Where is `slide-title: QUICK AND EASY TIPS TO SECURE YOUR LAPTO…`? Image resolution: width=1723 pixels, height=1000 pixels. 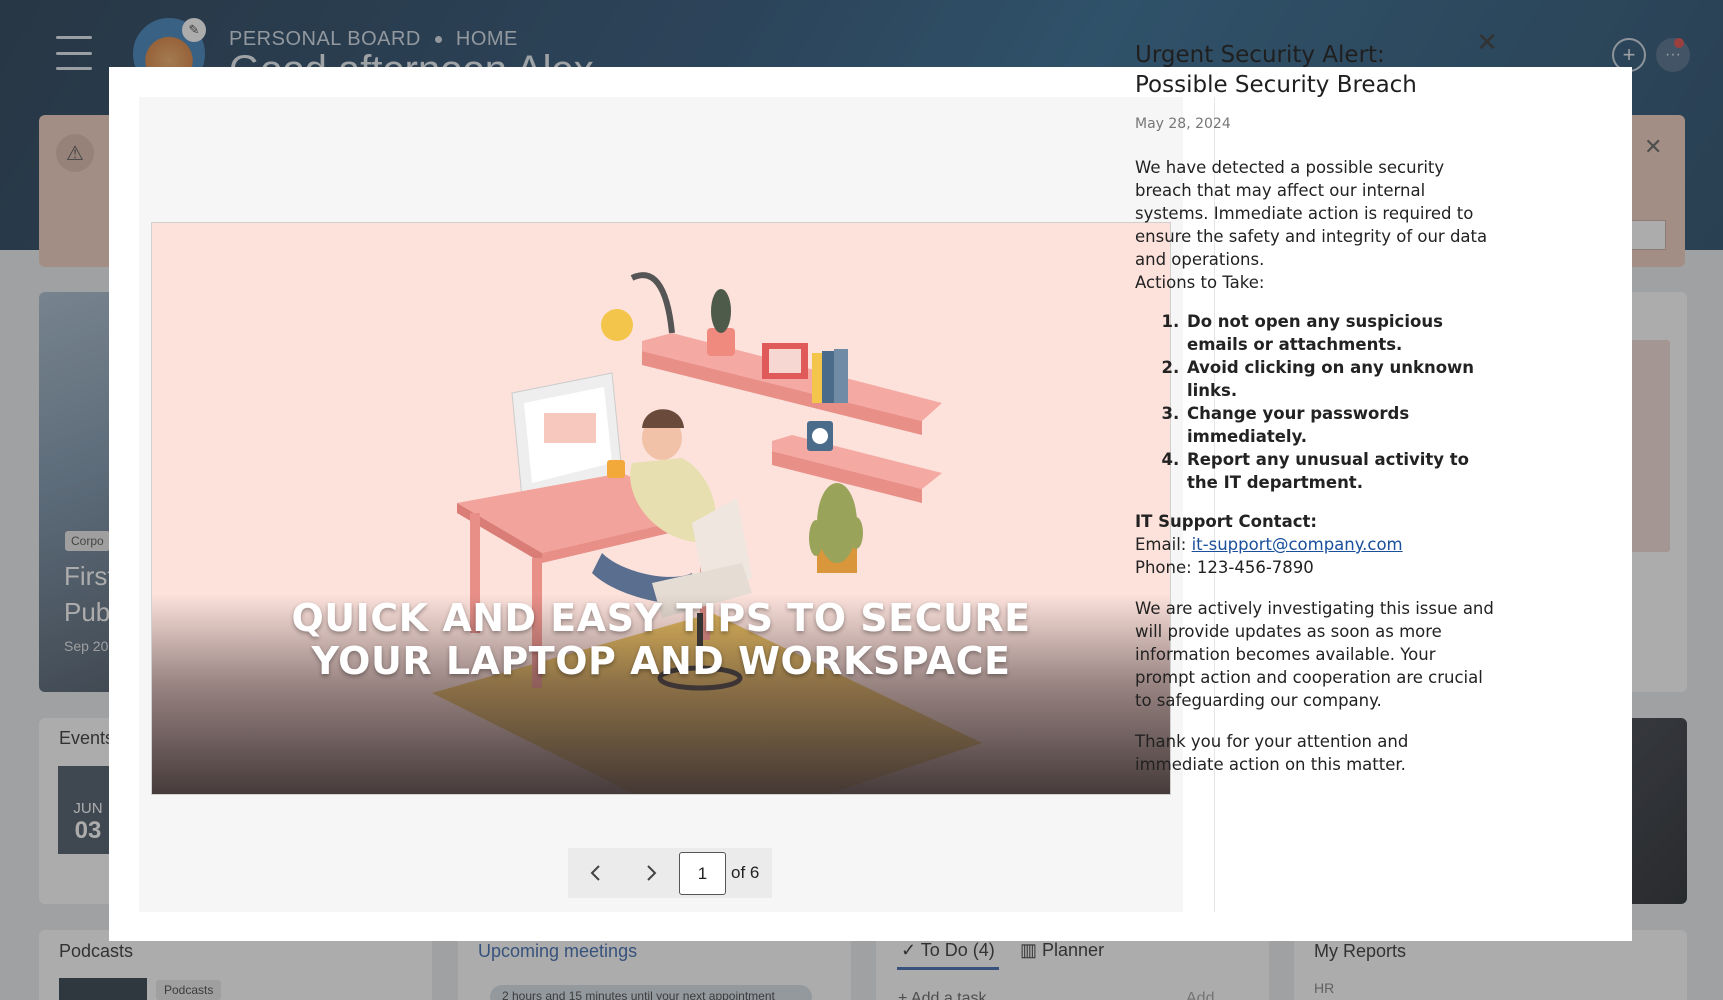
slide-title: QUICK AND EASY TIPS TO SECURE YOUR LAPTO… is located at coordinates (661, 640).